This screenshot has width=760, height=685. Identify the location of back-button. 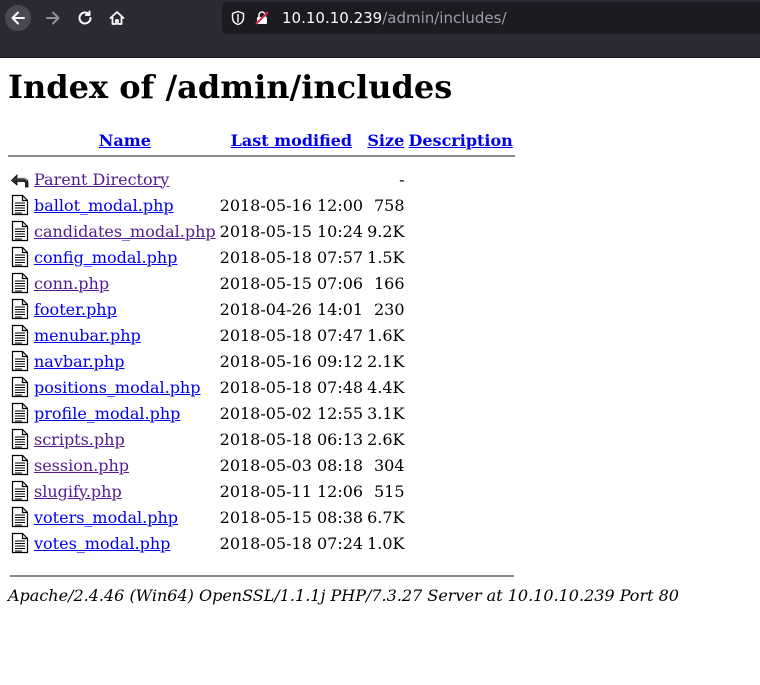
(18, 18).